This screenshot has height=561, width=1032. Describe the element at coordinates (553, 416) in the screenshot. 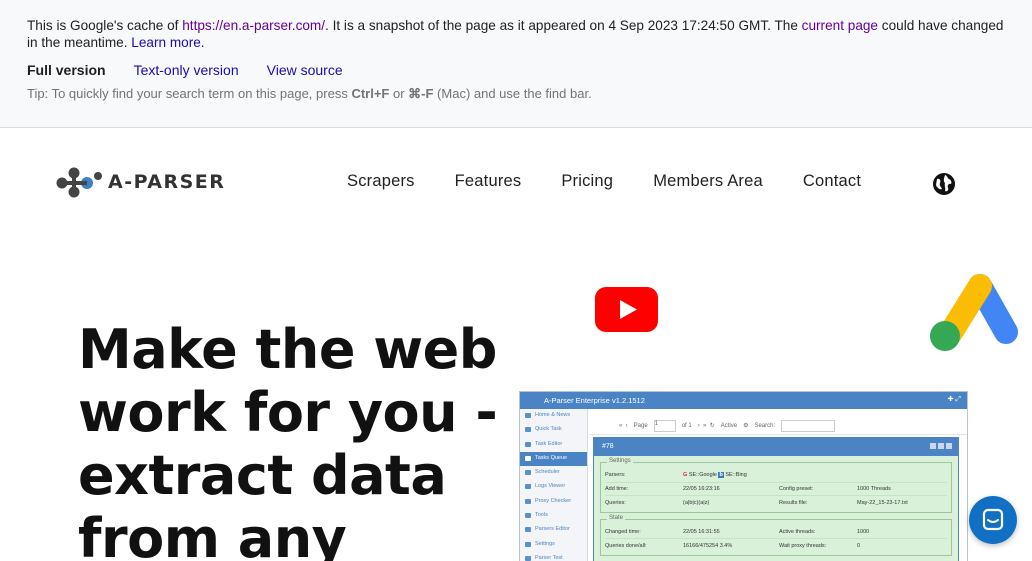

I see `app-side-item: Home & News` at that location.